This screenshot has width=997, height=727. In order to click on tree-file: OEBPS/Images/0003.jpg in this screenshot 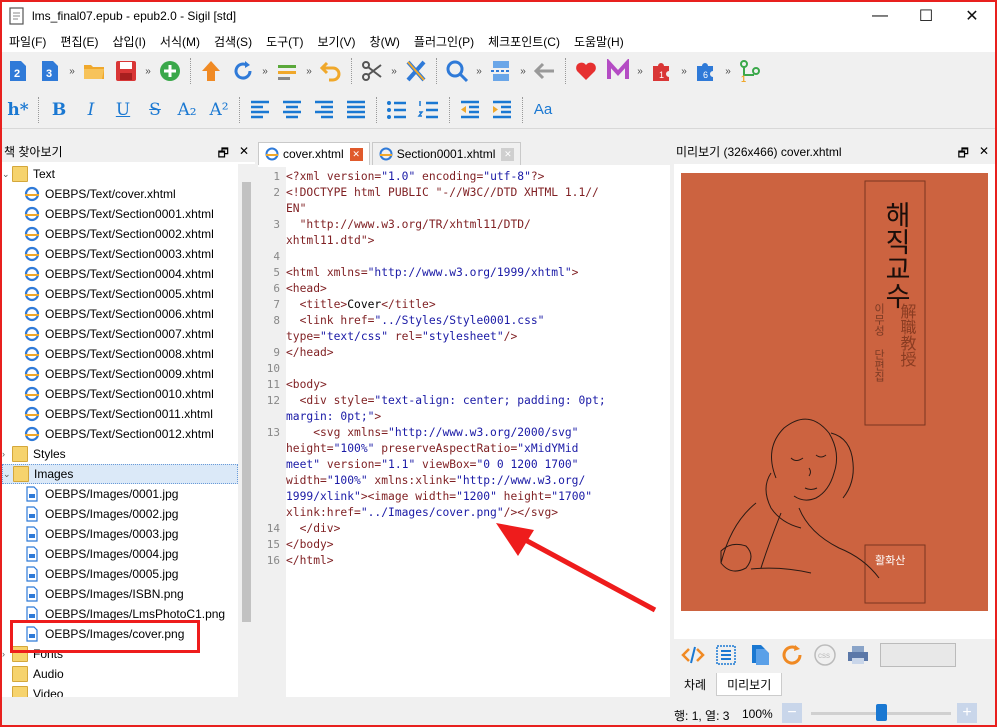, I will do `click(120, 534)`.